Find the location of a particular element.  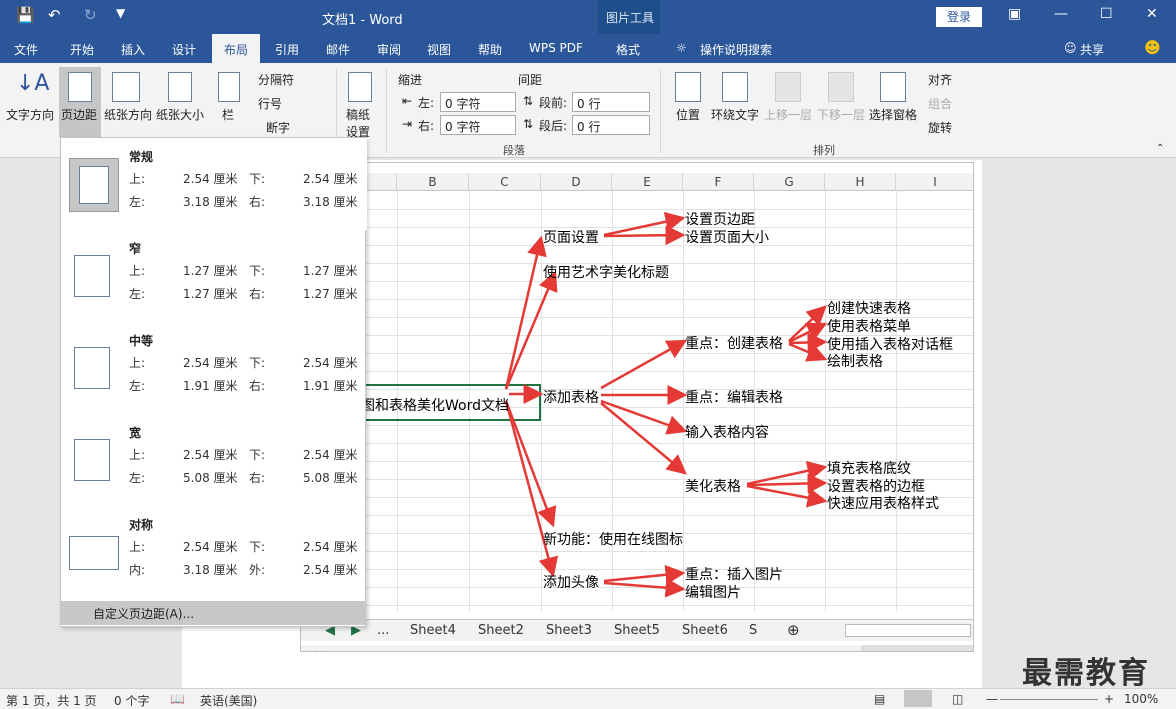

zoom-in-icon: + is located at coordinates (1109, 699).